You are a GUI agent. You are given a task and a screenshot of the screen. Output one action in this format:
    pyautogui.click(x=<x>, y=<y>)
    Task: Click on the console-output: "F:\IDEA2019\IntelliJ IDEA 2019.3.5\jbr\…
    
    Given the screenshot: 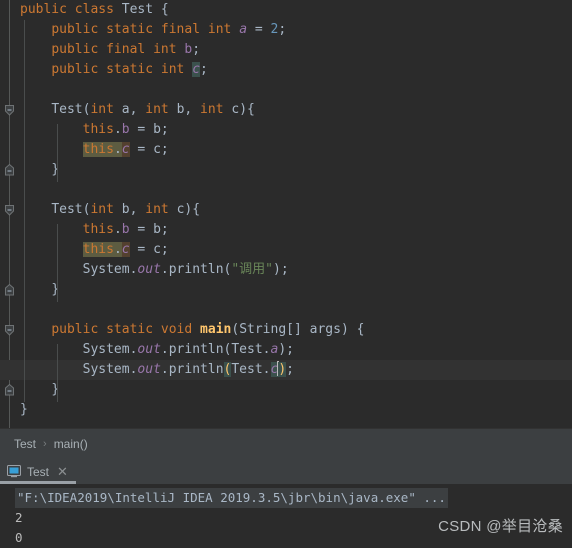 What is the action you would take?
    pyautogui.click(x=286, y=516)
    